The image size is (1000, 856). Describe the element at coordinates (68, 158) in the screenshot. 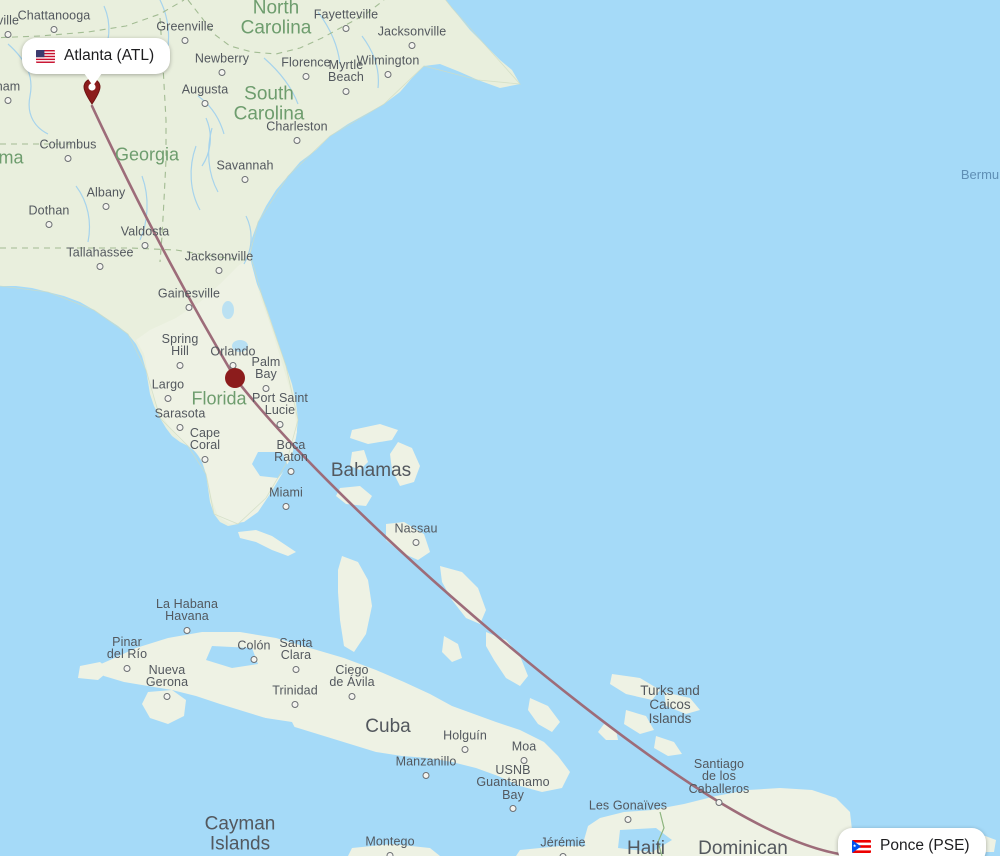

I see `city-columbus-dot-icon` at that location.